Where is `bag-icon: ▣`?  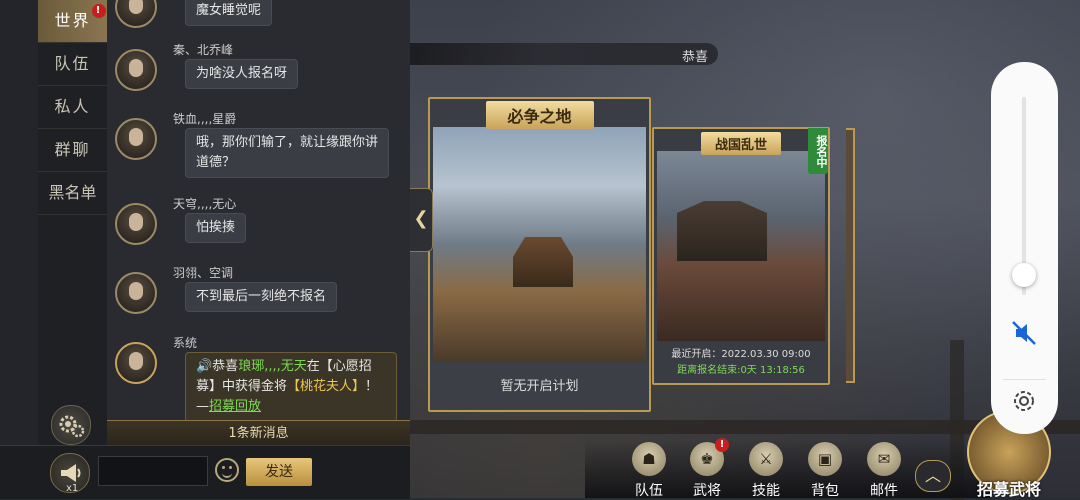
bag-icon: ▣ is located at coordinates (825, 459).